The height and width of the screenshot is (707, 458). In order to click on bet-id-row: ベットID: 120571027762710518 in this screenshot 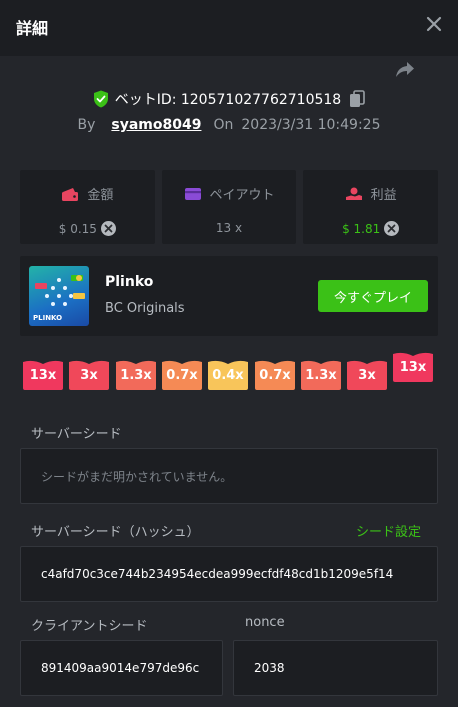, I will do `click(229, 99)`.